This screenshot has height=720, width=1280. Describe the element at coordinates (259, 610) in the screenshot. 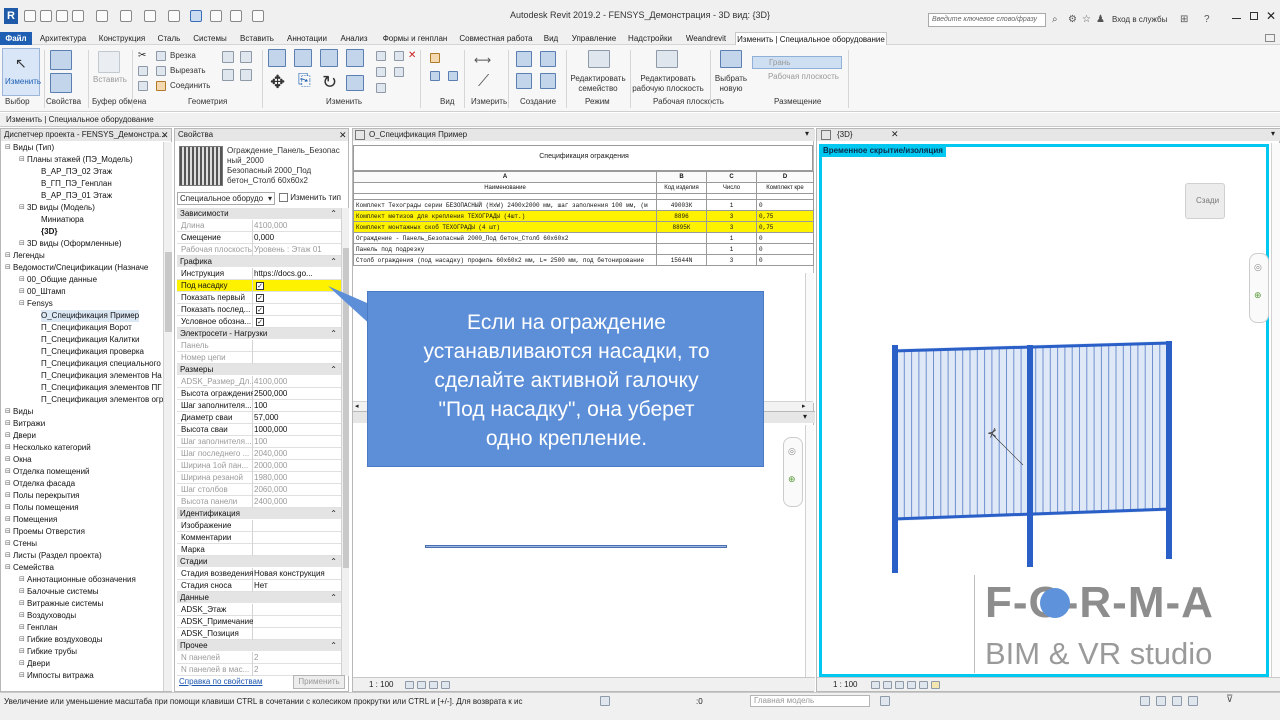

I see `property-row: ADSK_Этаж` at that location.